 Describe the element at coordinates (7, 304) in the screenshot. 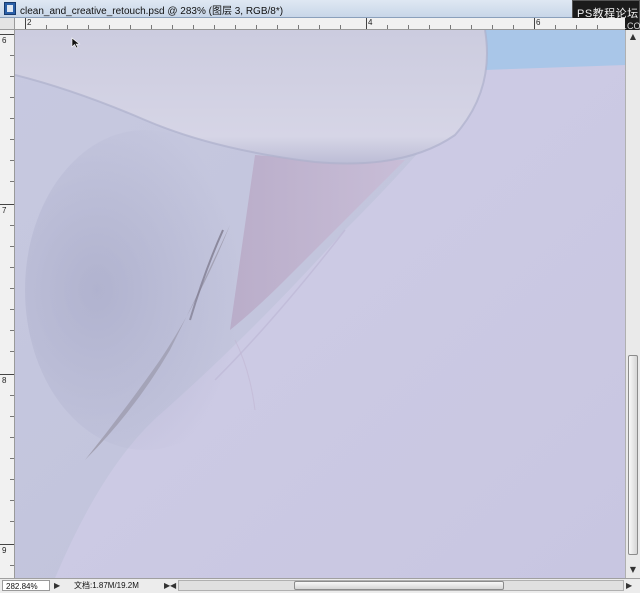

I see `vertical-ruler: 6 7 8 9` at that location.